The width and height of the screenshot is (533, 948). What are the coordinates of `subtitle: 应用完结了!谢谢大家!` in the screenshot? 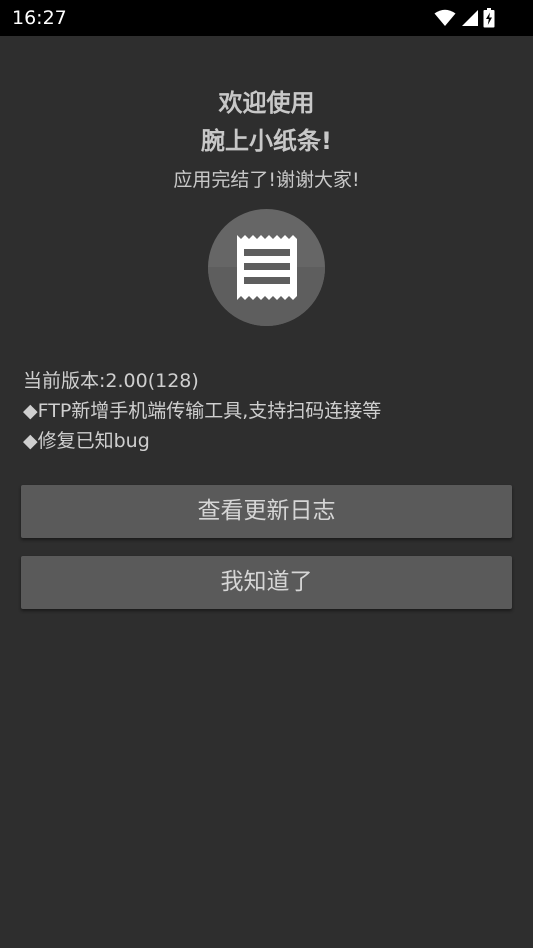 It's located at (266, 180).